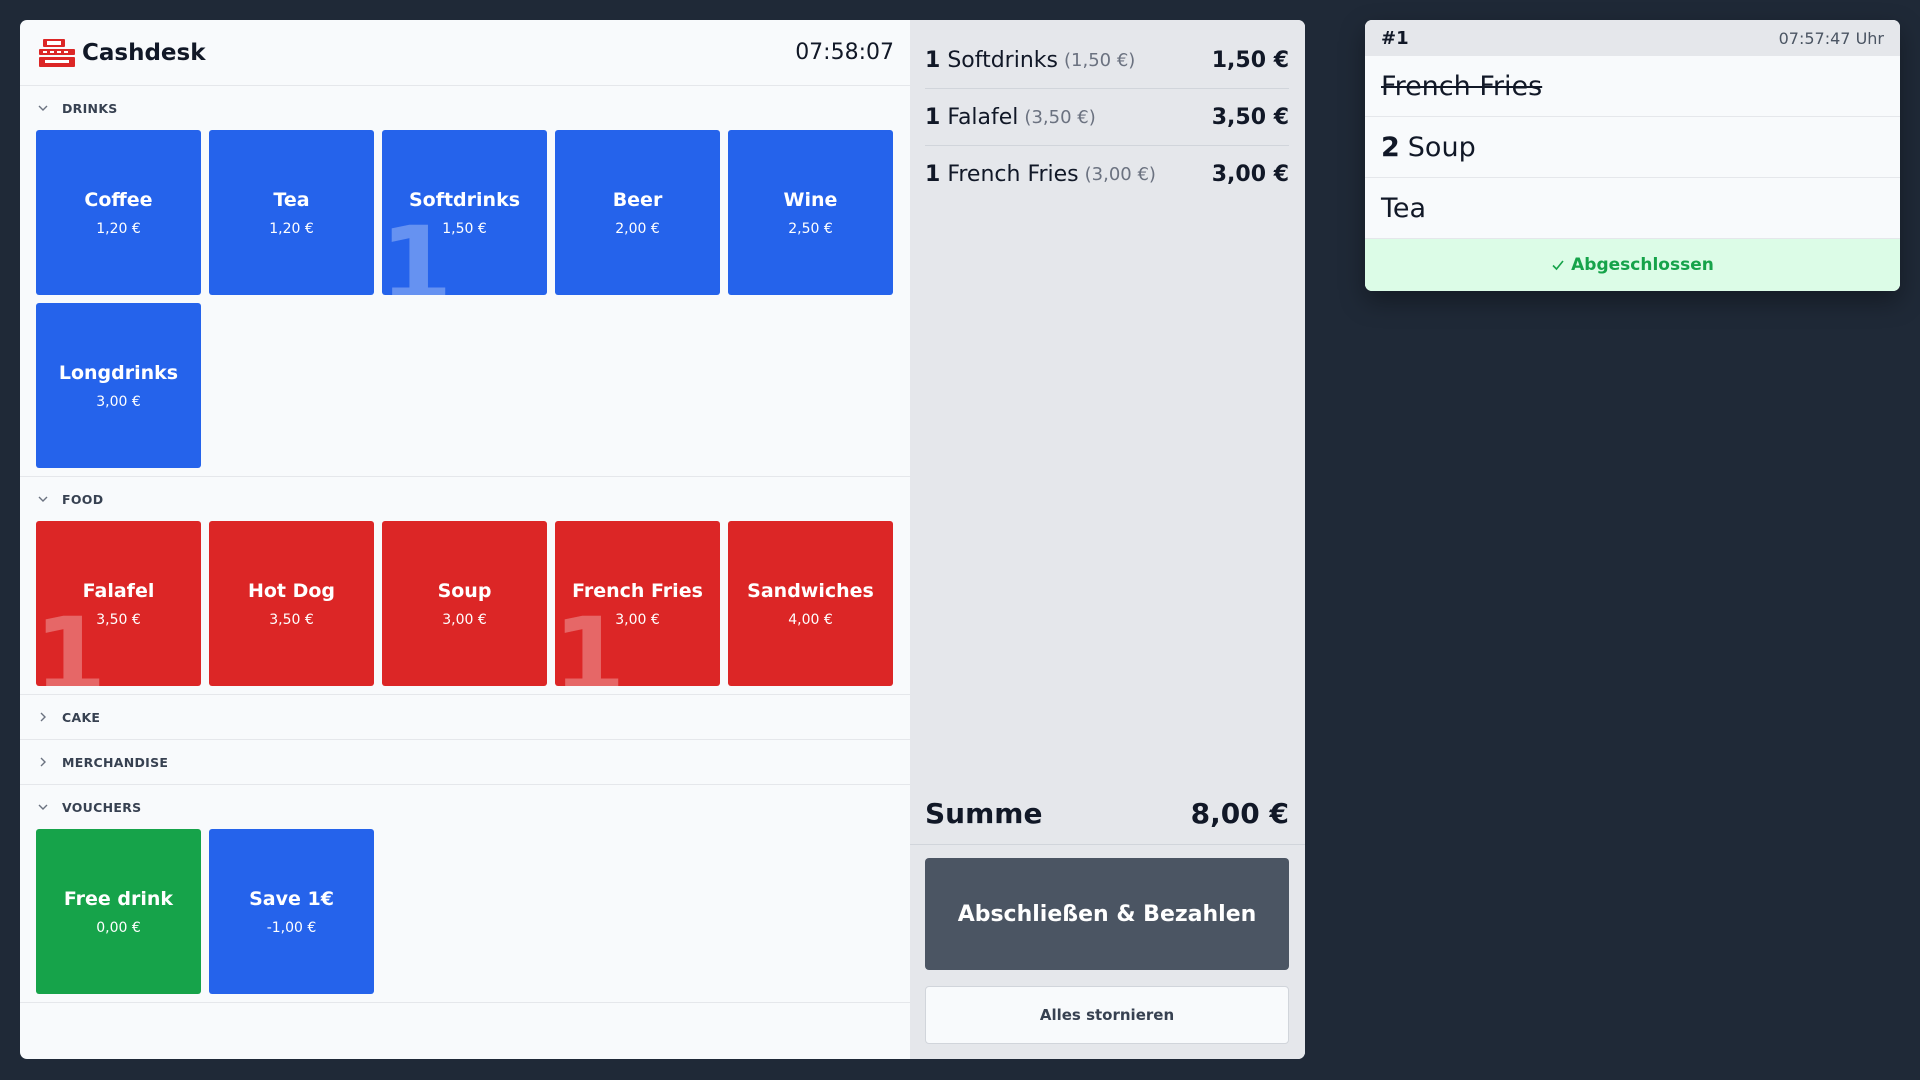  I want to click on section-label: FOOD, so click(83, 499).